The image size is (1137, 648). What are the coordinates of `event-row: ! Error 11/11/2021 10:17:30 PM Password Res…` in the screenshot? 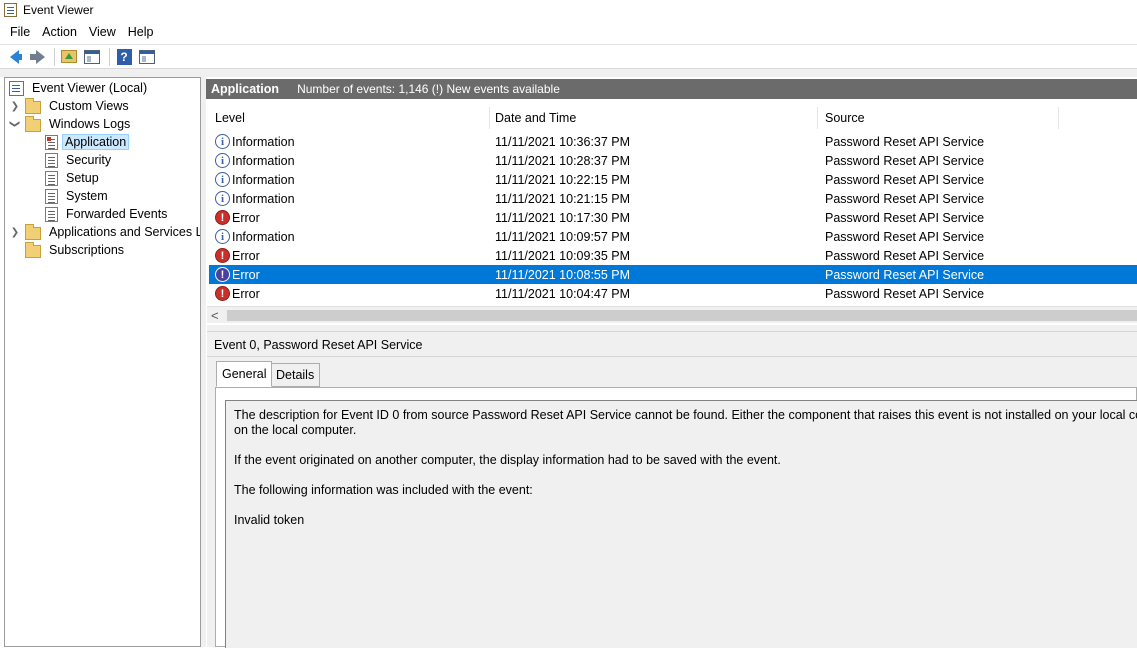 It's located at (673, 217).